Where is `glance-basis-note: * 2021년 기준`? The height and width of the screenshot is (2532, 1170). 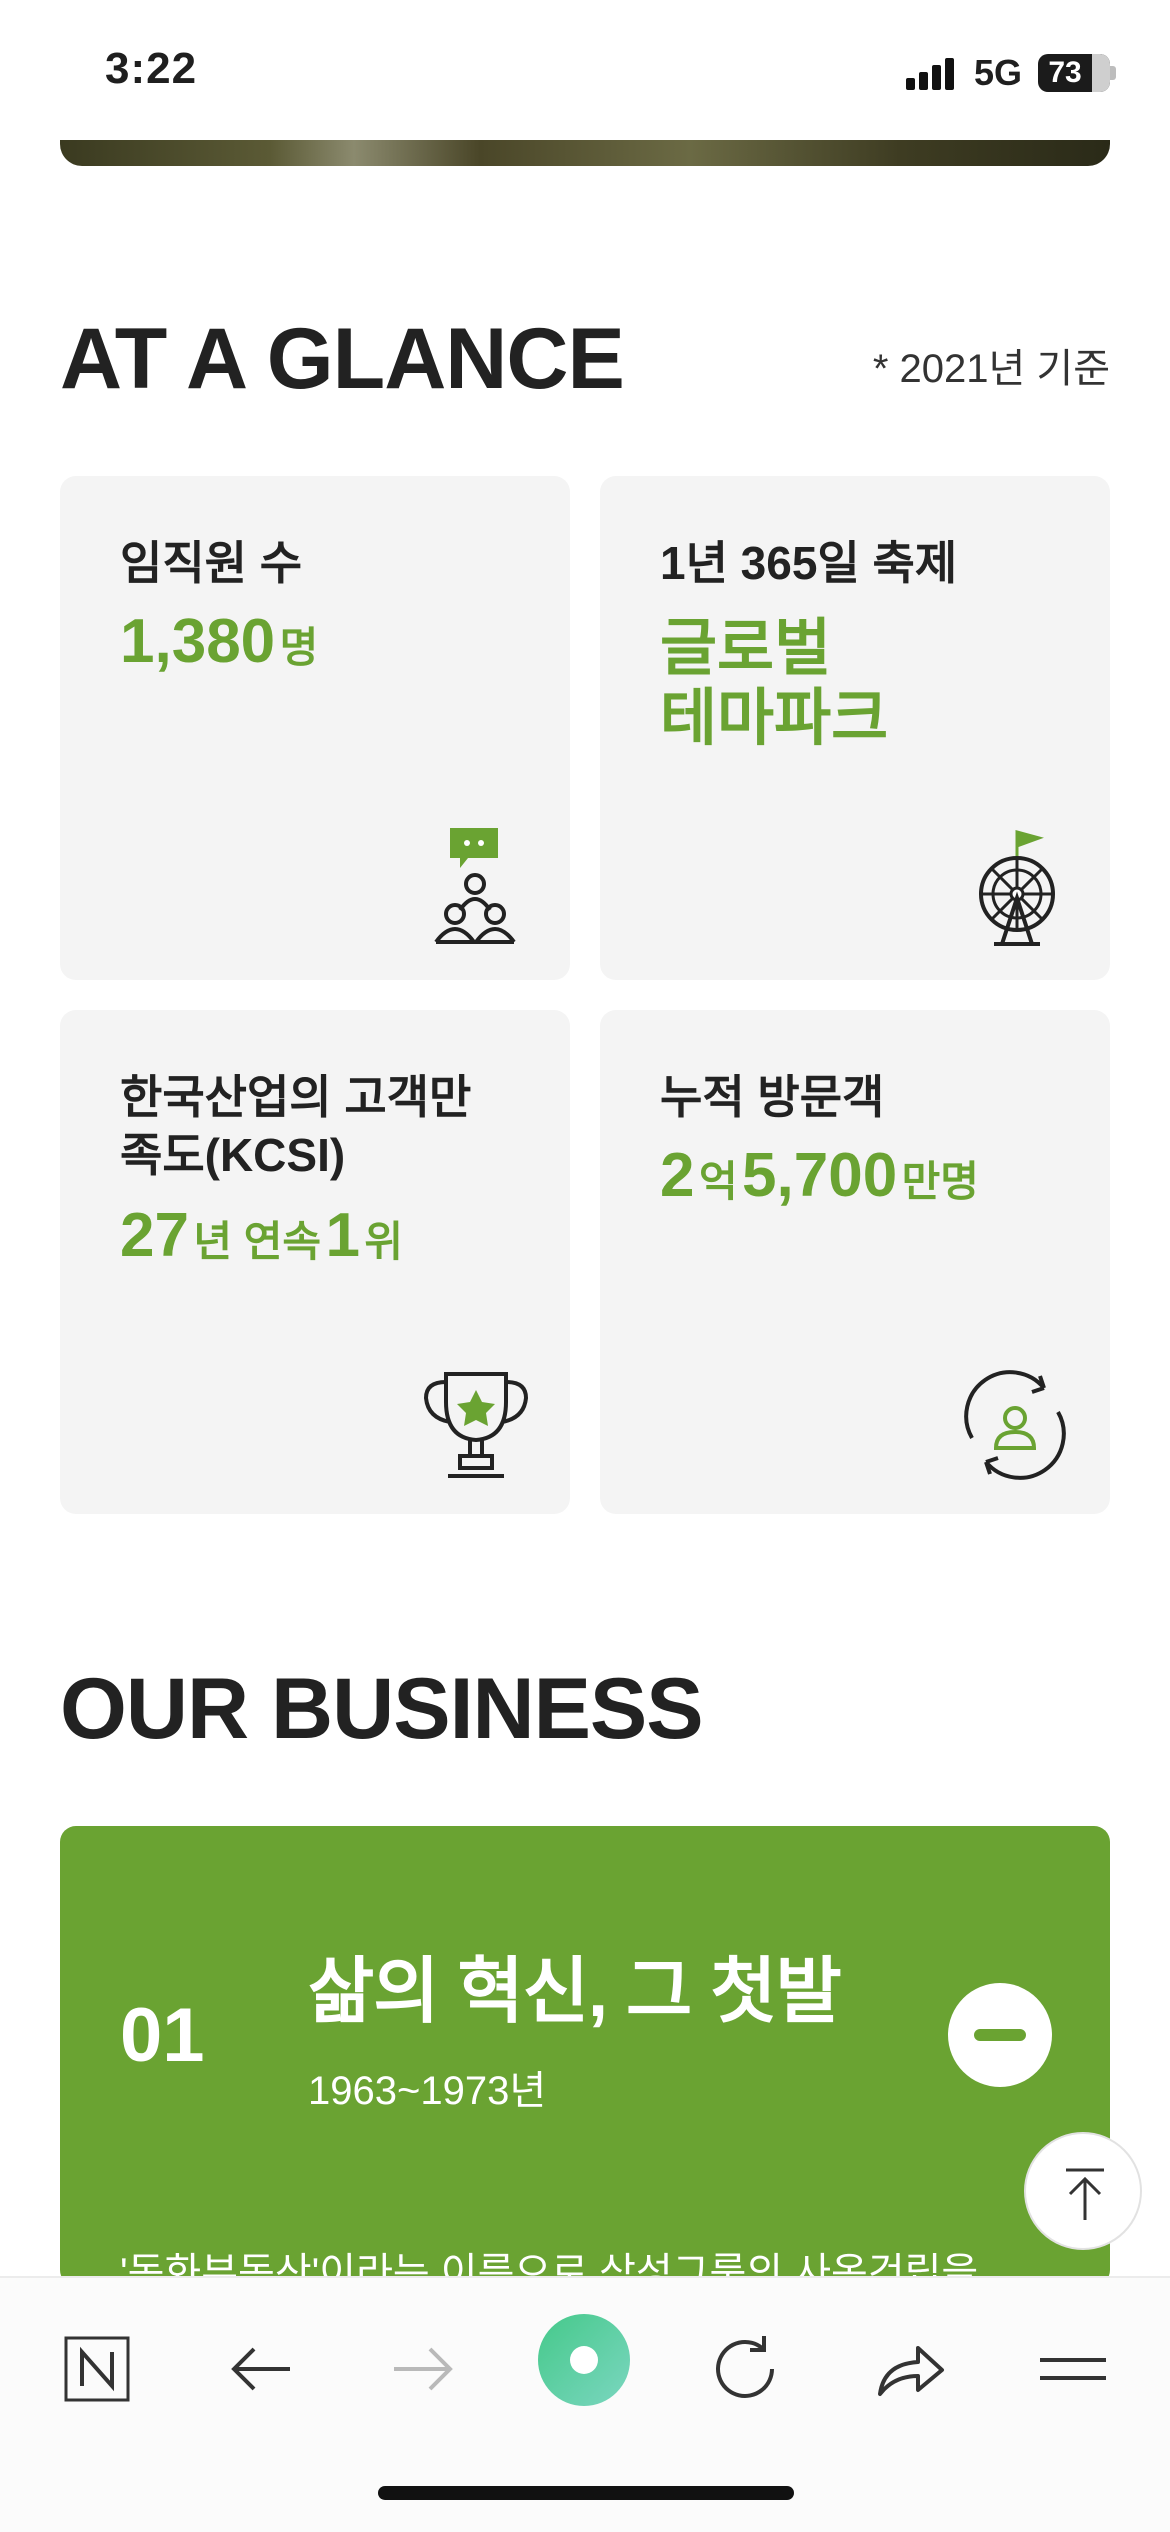 glance-basis-note: * 2021년 기준 is located at coordinates (991, 369).